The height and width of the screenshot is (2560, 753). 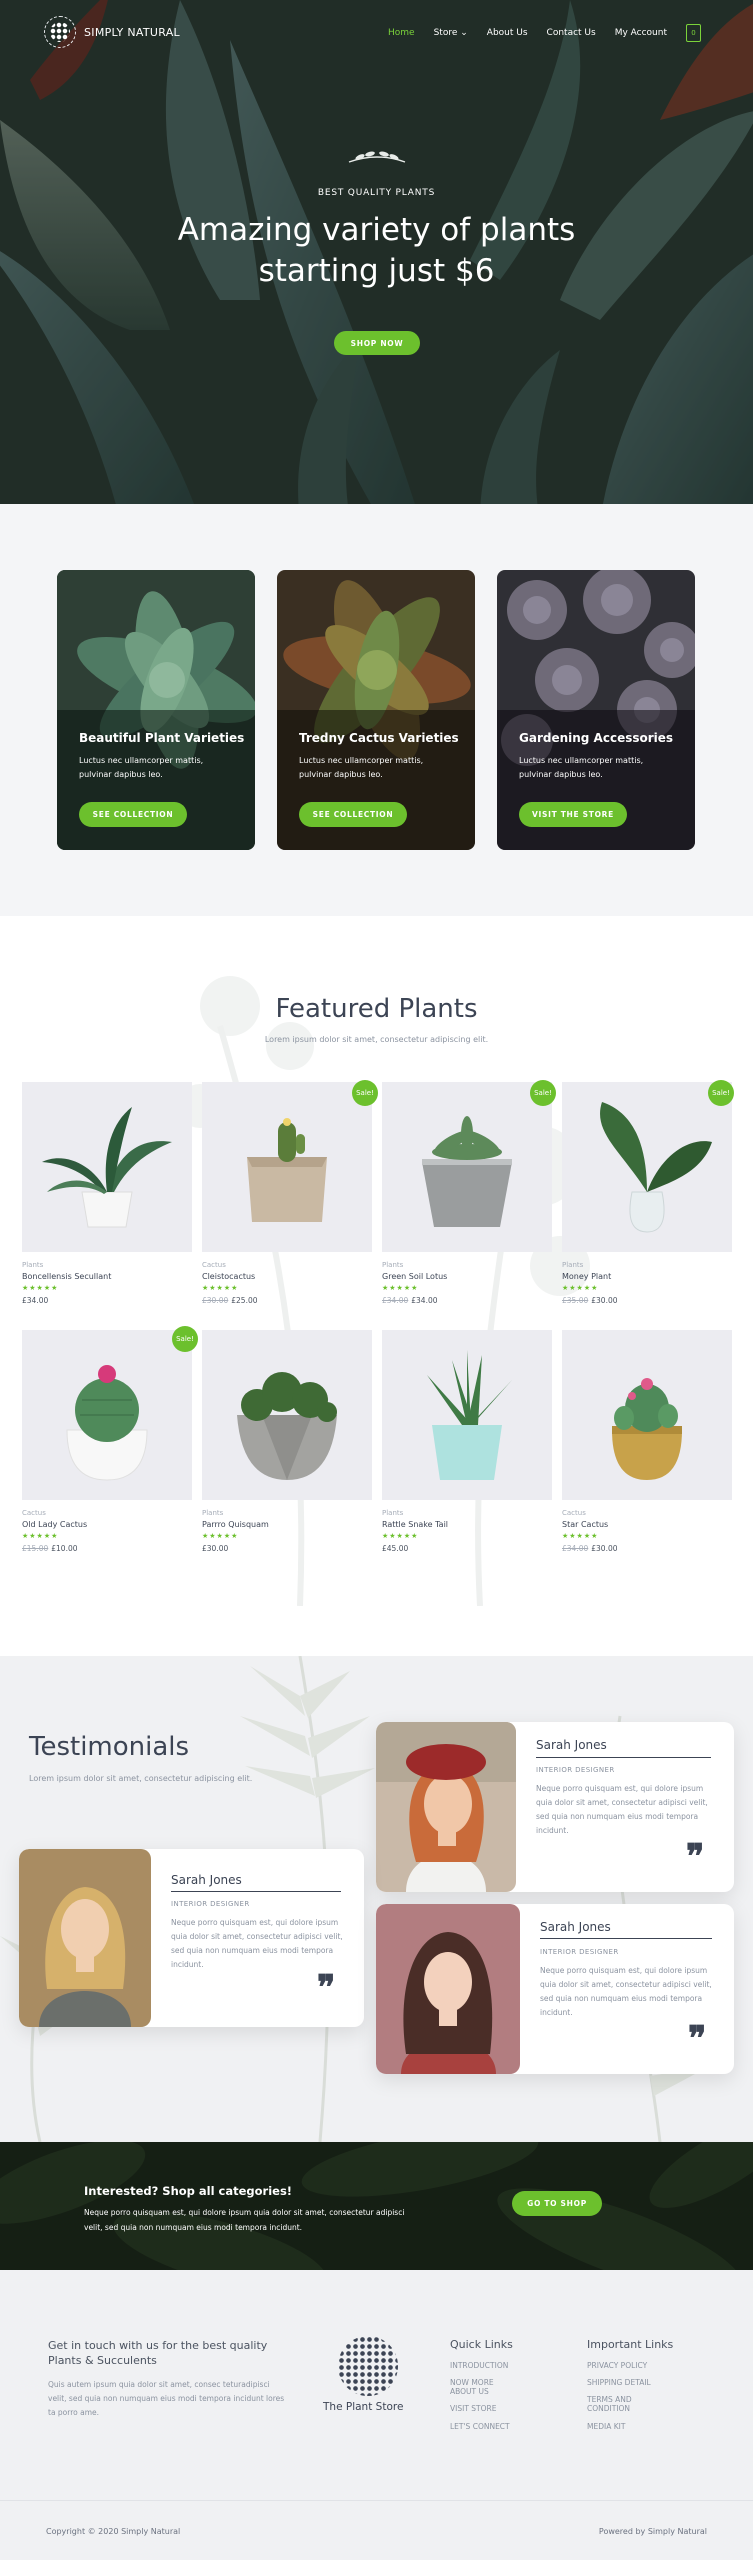 What do you see at coordinates (573, 814) in the screenshot?
I see `visit-store-button: VISIT THE STORE` at bounding box center [573, 814].